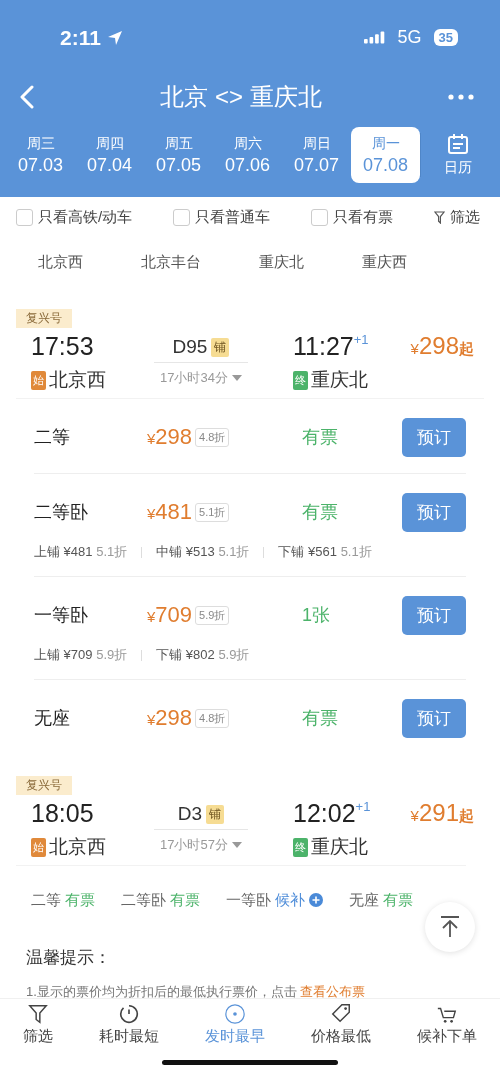 The image size is (500, 1069). Describe the element at coordinates (203, 552) in the screenshot. I see `berth-price: 中铺 ¥513 5.1折` at that location.